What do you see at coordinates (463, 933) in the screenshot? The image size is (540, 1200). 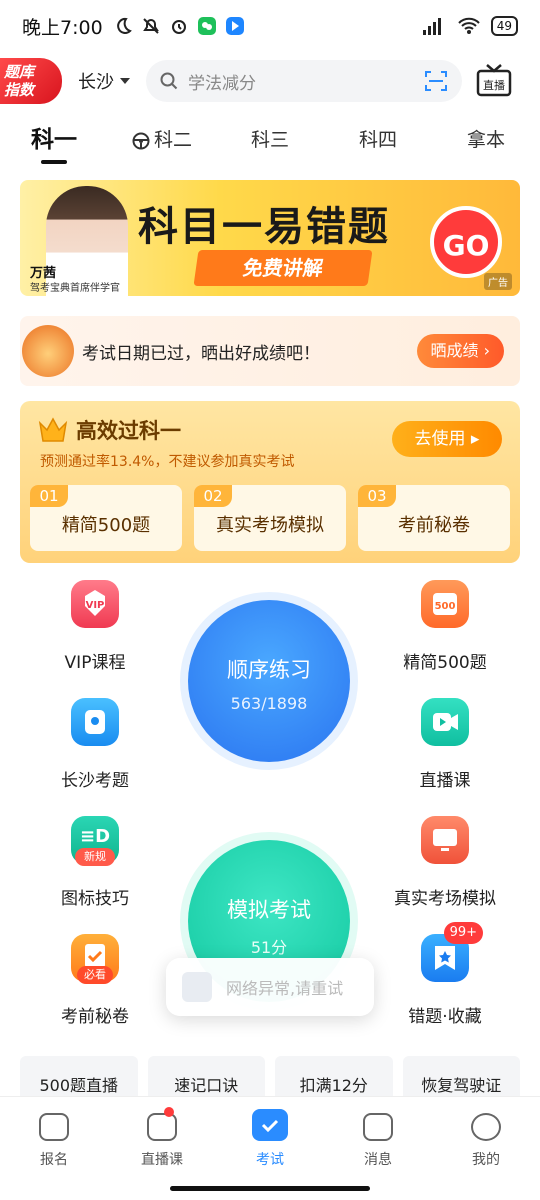 I see `wrong-count-badge: 99+` at bounding box center [463, 933].